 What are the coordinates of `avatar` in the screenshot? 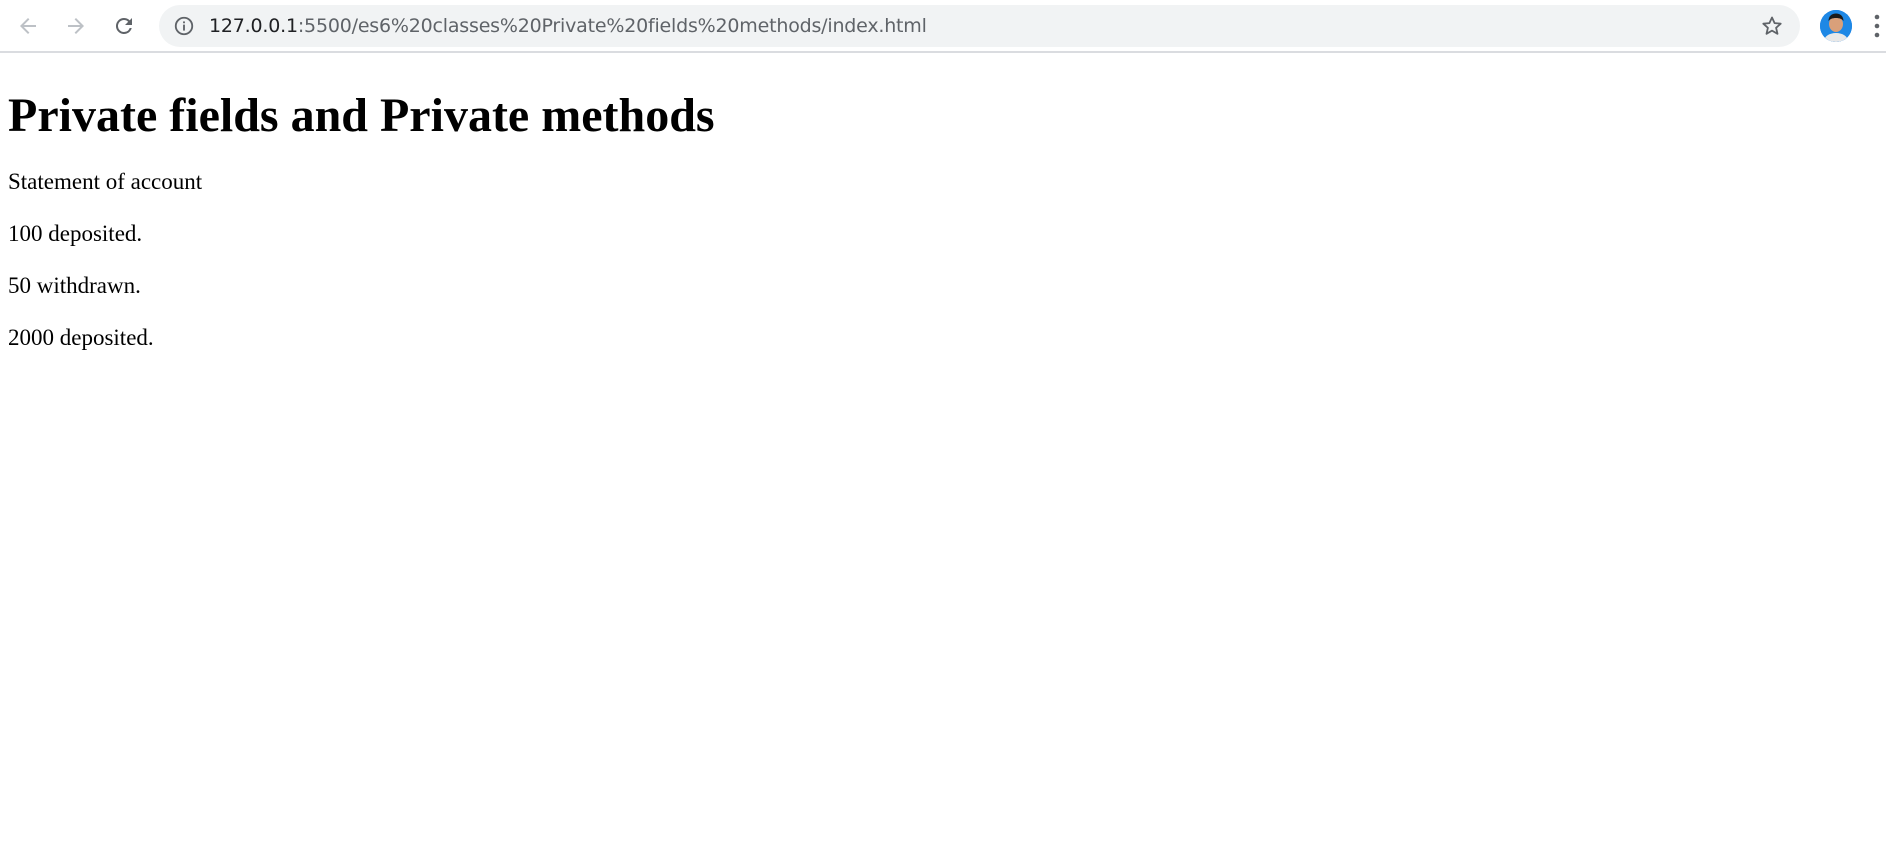 It's located at (1836, 26).